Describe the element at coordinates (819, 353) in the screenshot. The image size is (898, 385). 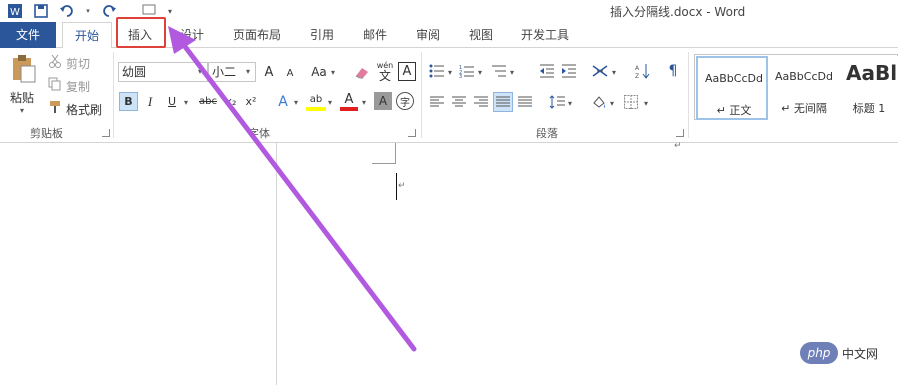
I see `php-logo: php` at that location.